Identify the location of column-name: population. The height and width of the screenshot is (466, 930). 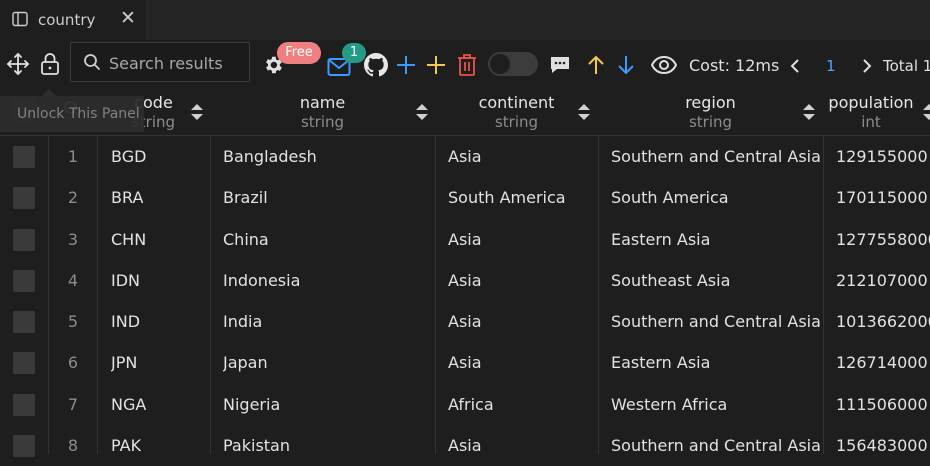
(871, 102).